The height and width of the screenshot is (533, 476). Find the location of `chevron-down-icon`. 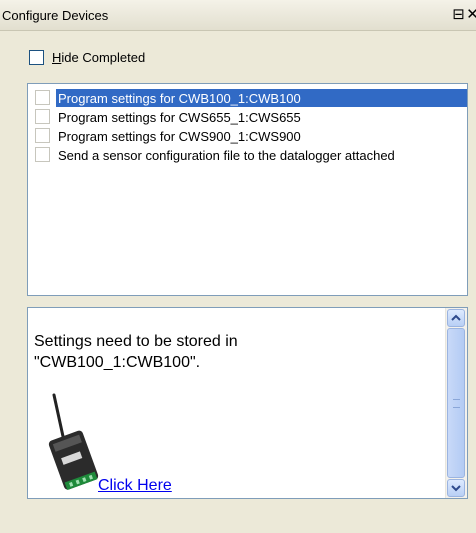

chevron-down-icon is located at coordinates (456, 488).